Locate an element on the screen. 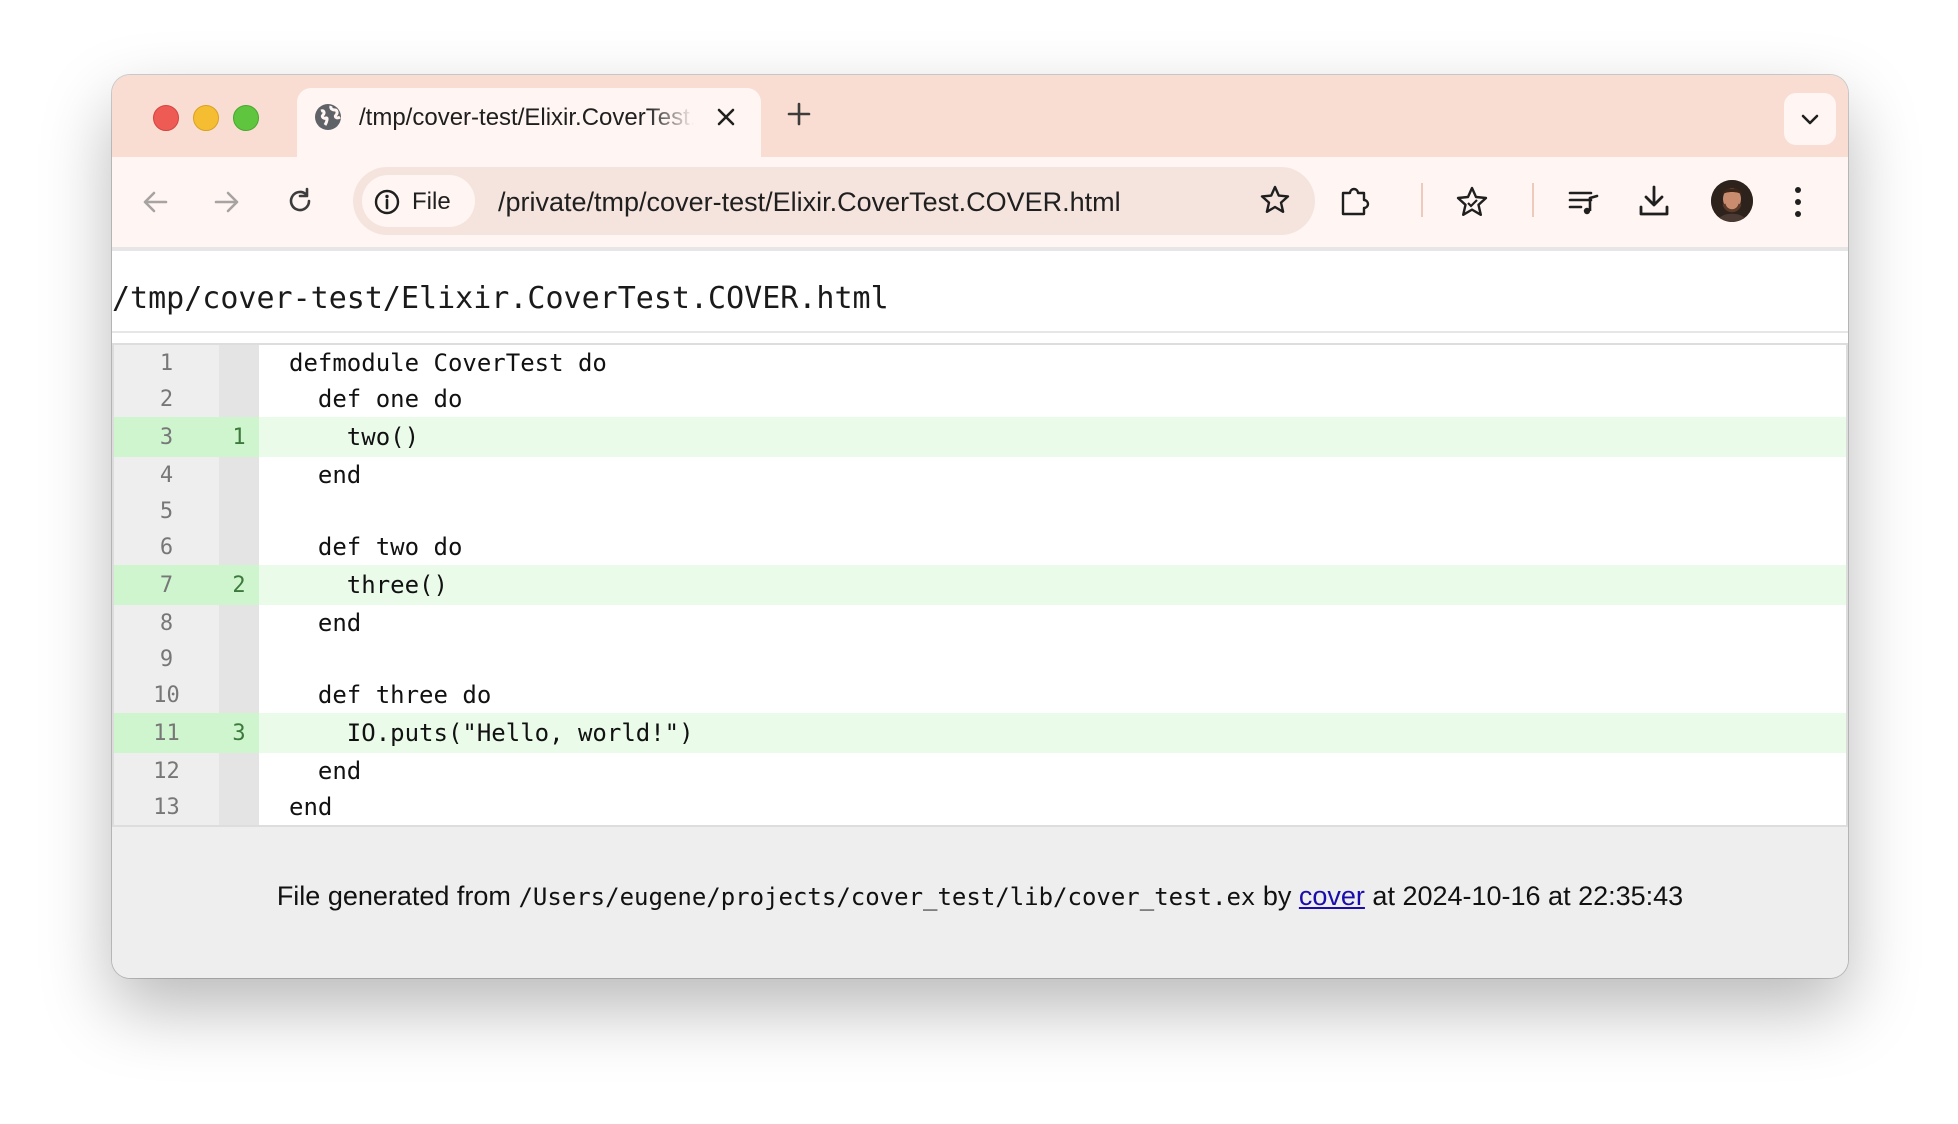 The image size is (1958, 1124). line-number: 2 is located at coordinates (166, 399).